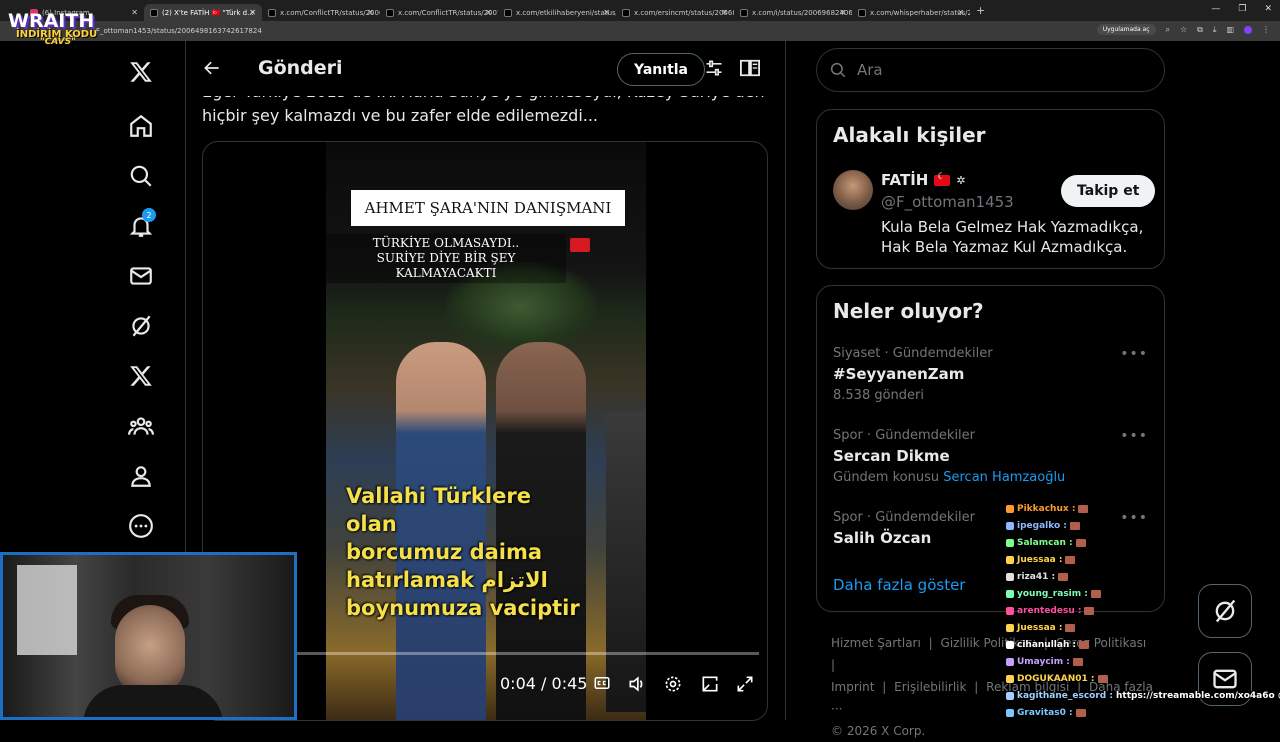  I want to click on chat-username: Gravitas0 :, so click(1045, 713).